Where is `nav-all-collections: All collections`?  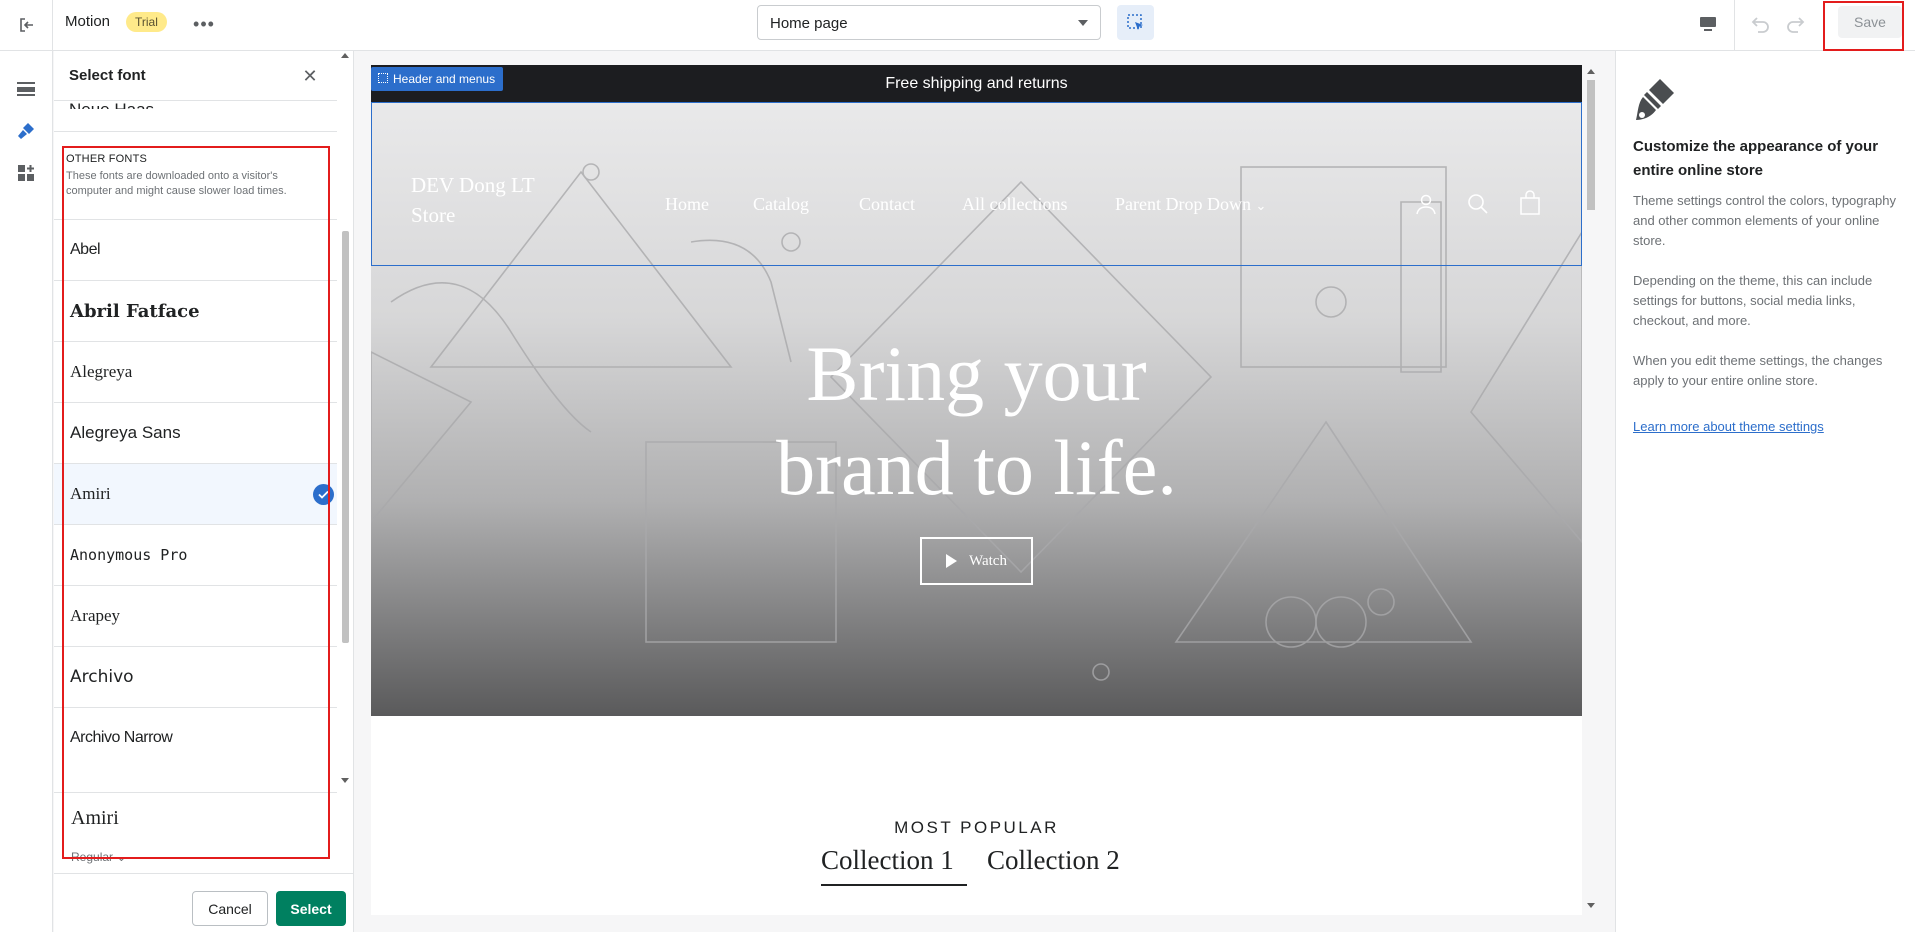 nav-all-collections: All collections is located at coordinates (1014, 204).